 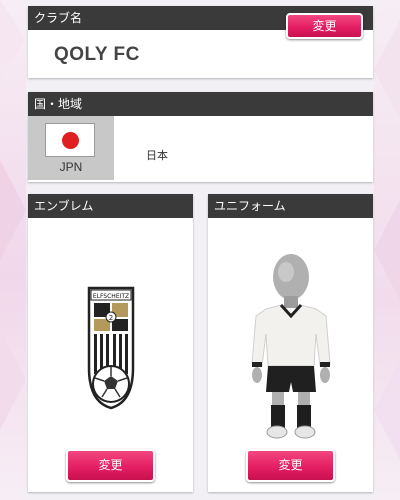 I want to click on svg-text: ELFSCHEITZ, so click(x=111, y=296).